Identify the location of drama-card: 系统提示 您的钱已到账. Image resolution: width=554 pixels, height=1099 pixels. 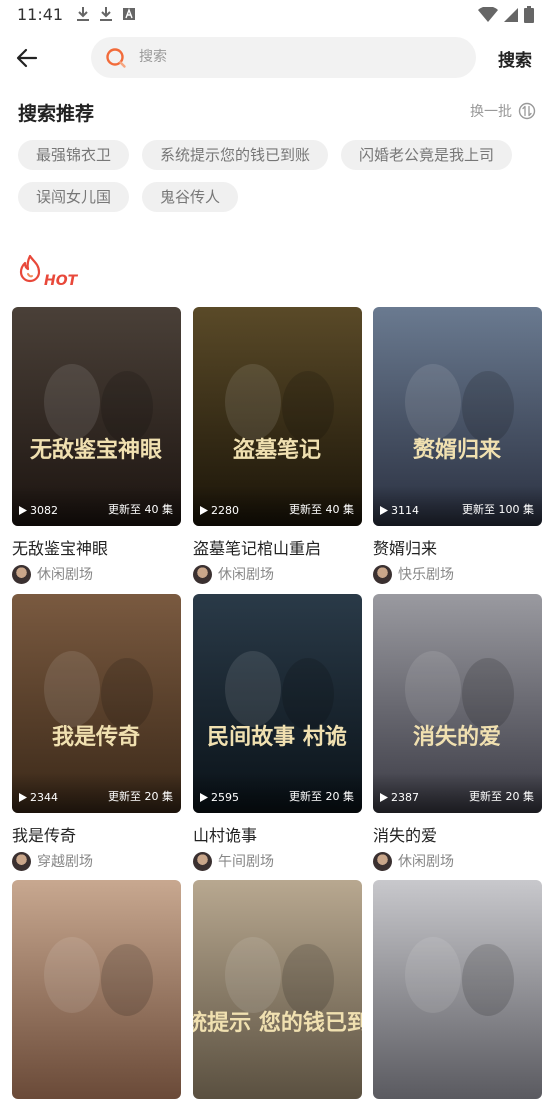
(277, 989).